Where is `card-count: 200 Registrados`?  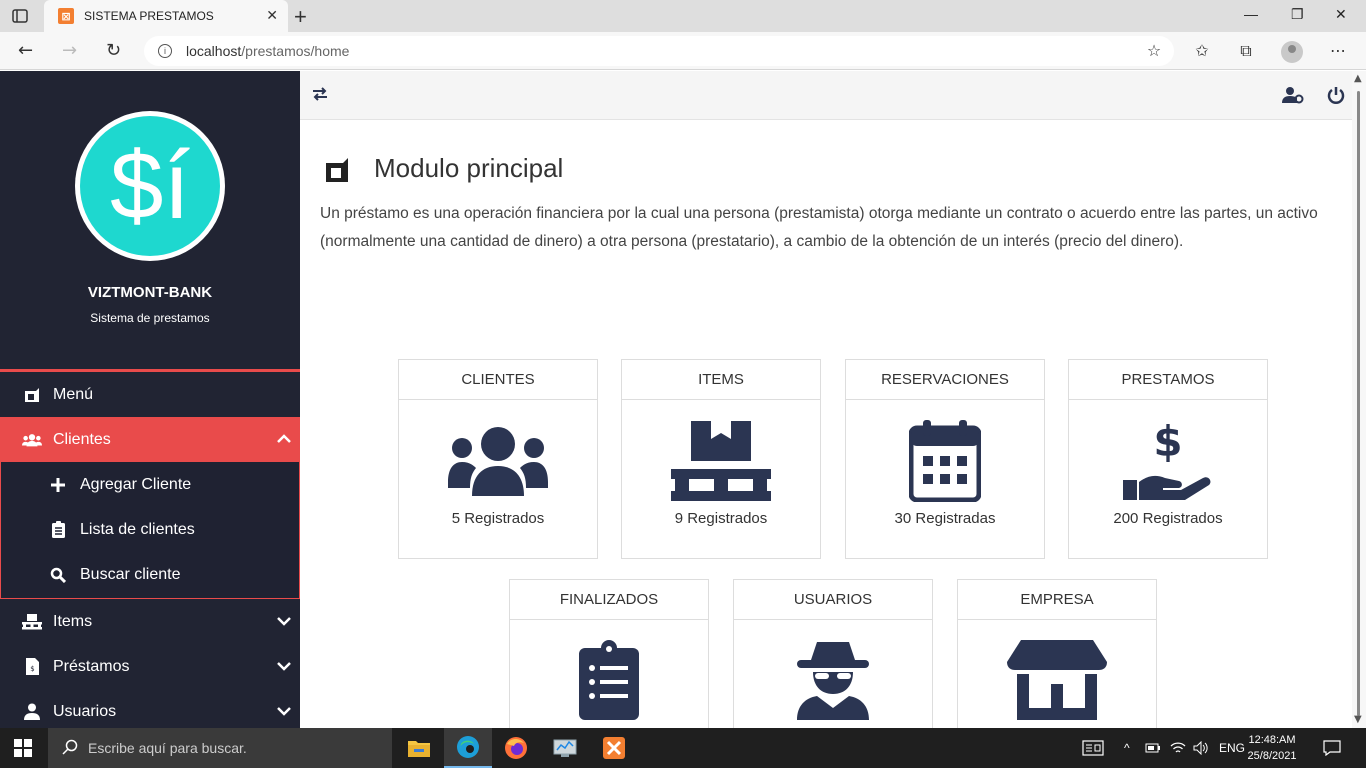
card-count: 200 Registrados is located at coordinates (1168, 518).